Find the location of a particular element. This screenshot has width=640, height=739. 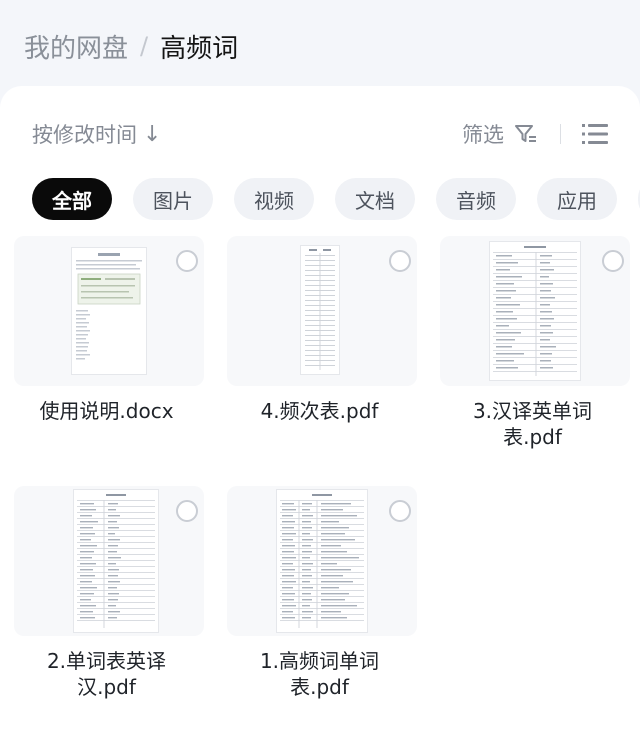

file-card: 3.汉译英单词表.pdf is located at coordinates (532, 356).